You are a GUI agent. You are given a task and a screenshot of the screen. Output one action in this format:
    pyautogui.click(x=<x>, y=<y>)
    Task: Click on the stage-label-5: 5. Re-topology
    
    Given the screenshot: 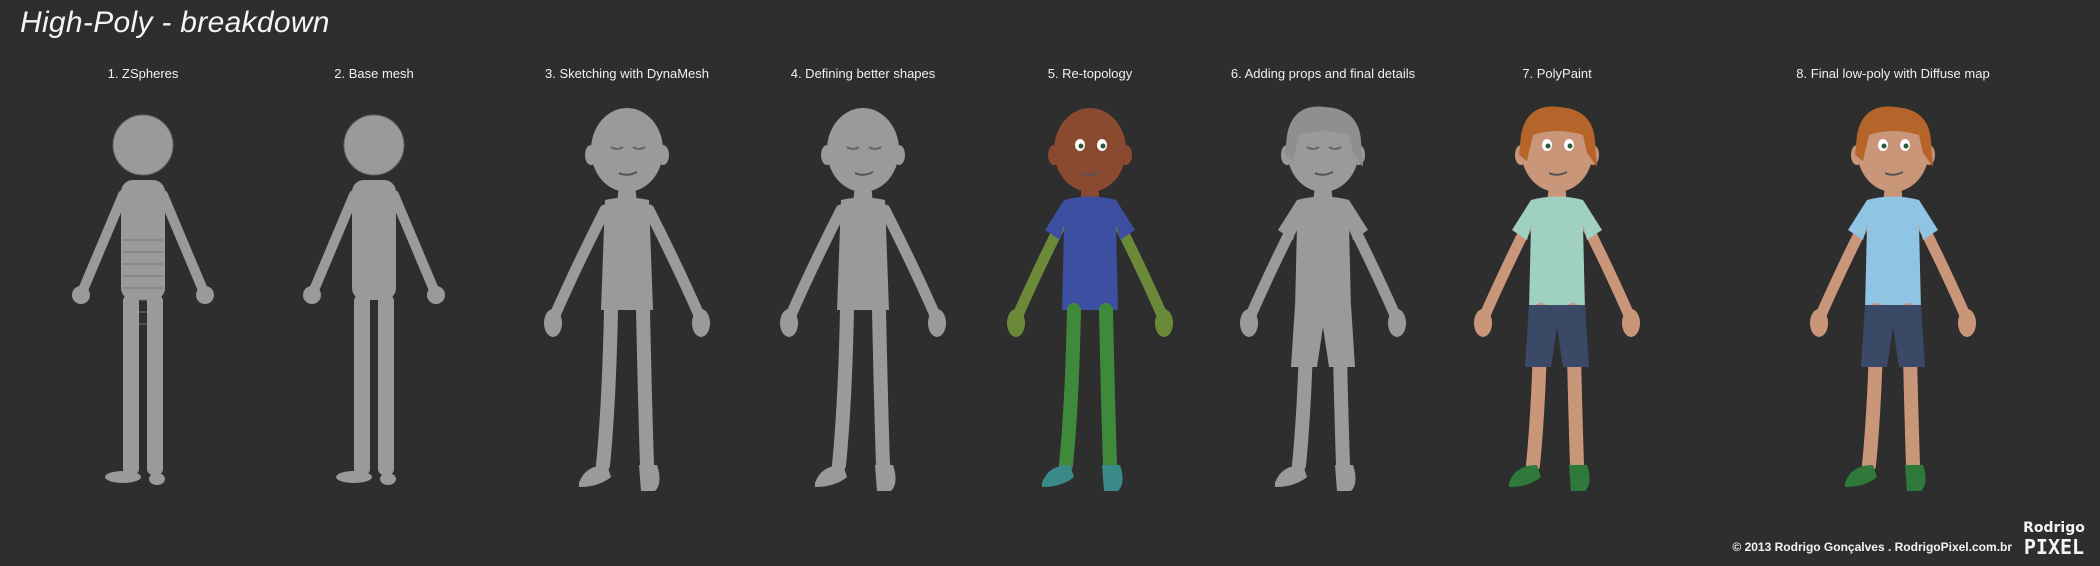 What is the action you would take?
    pyautogui.click(x=1090, y=73)
    